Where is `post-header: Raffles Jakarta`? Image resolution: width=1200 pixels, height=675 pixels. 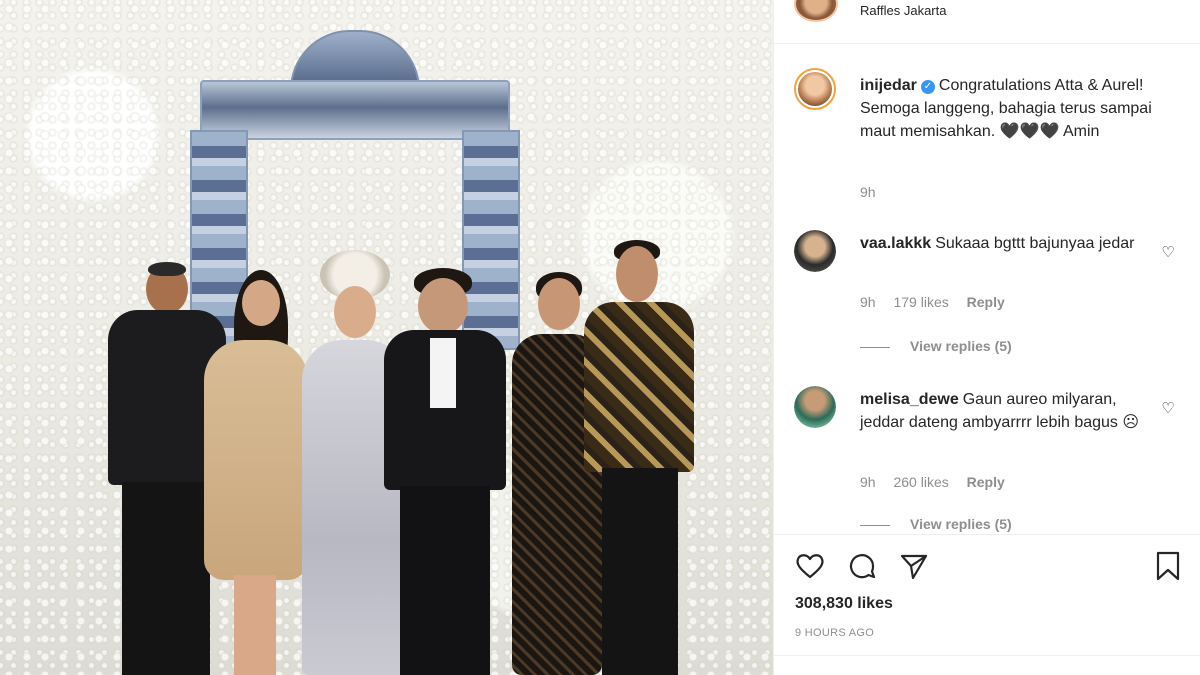 post-header: Raffles Jakarta is located at coordinates (987, 22).